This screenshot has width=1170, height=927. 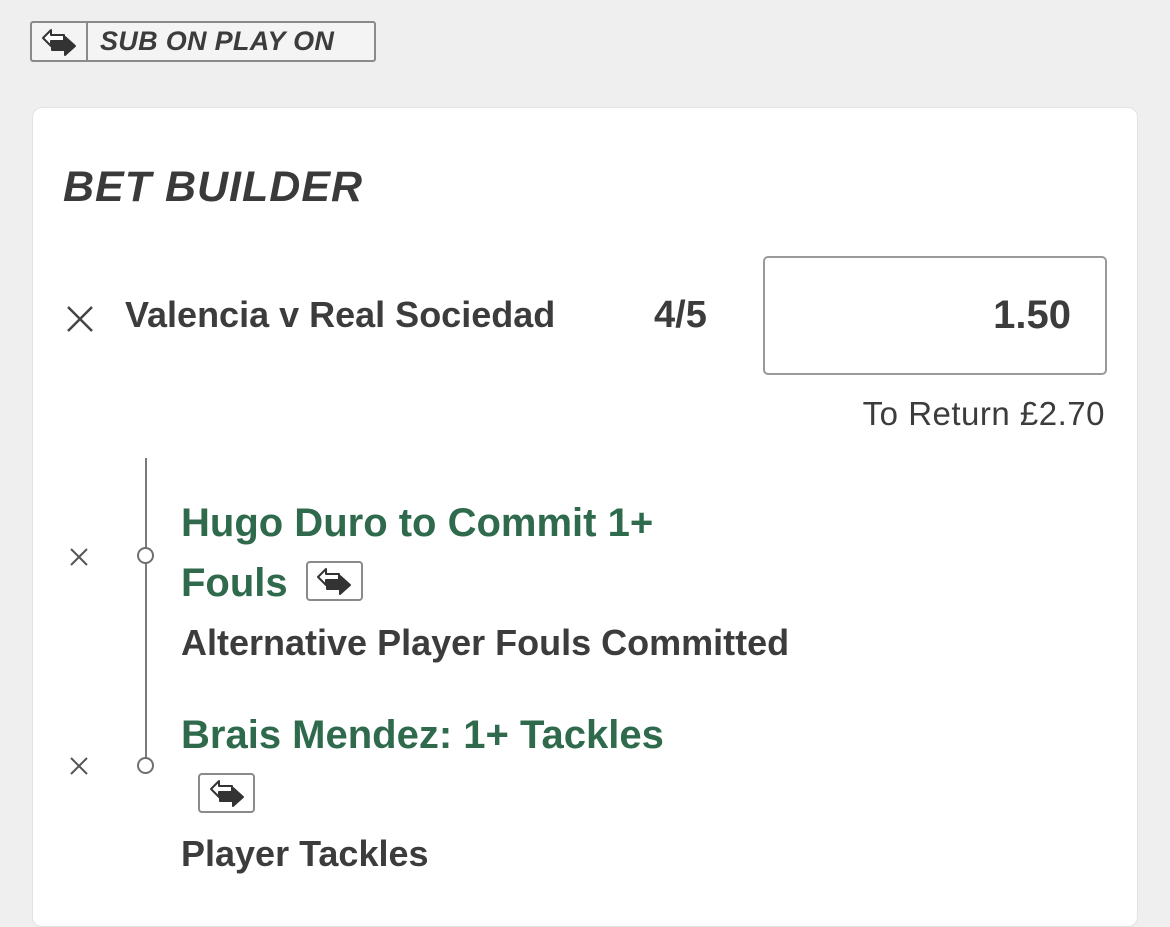 I want to click on card-title: BET BUILDER, so click(x=213, y=187).